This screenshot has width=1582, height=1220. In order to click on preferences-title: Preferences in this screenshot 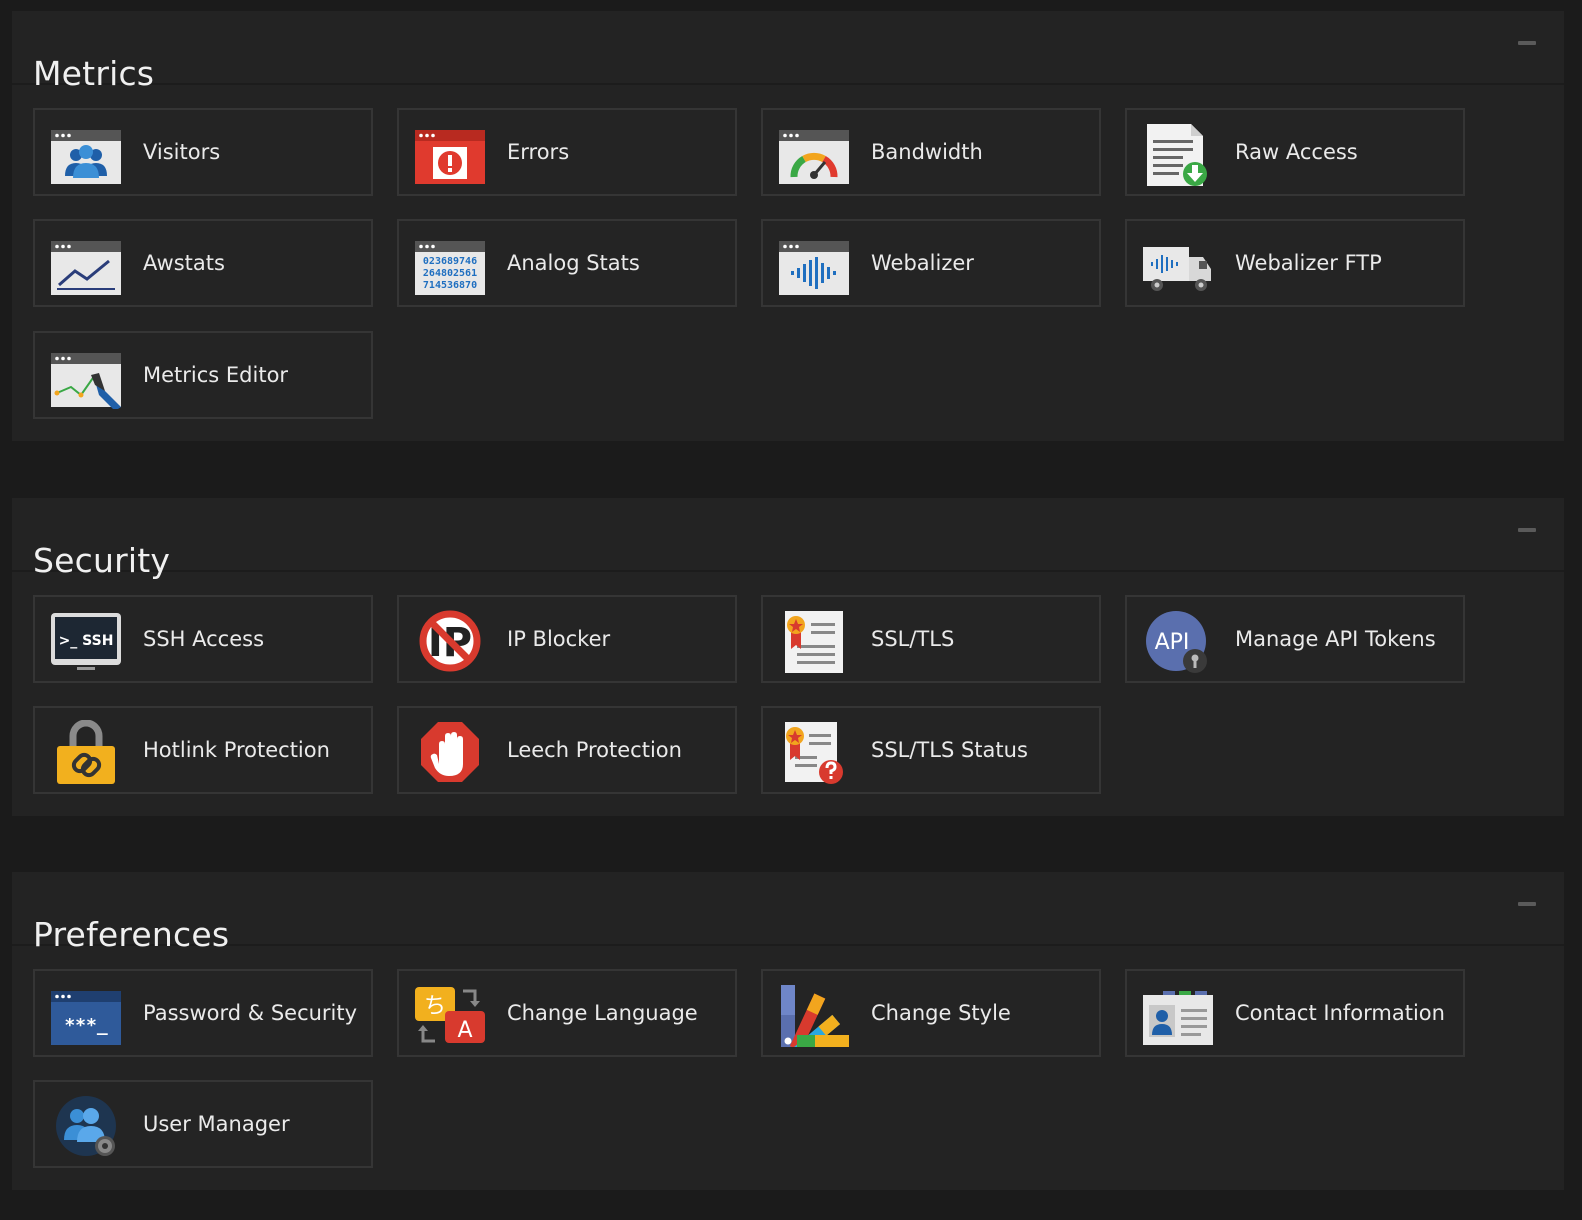, I will do `click(131, 935)`.